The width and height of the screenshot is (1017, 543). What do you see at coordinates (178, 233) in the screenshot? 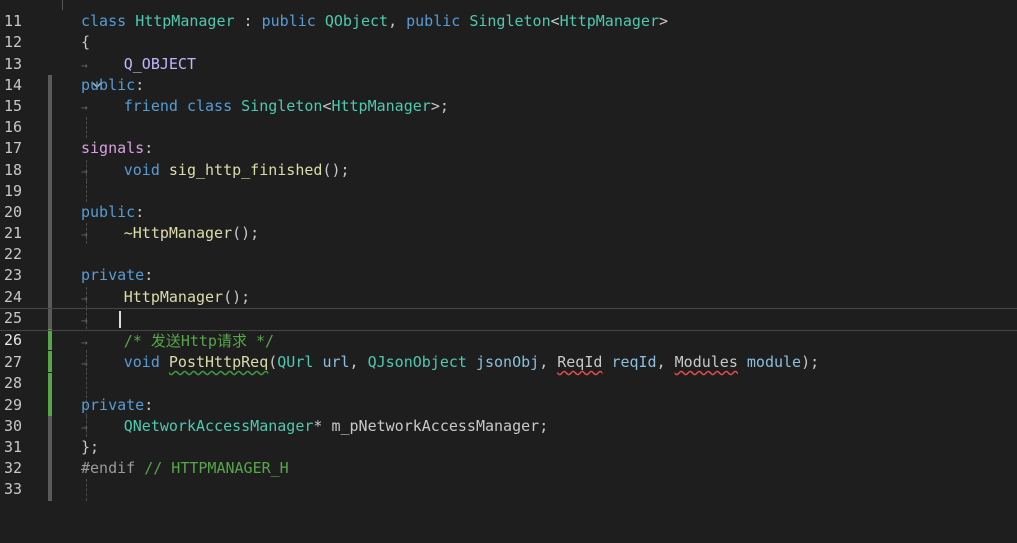
I see `function-name: ~HttpManager` at bounding box center [178, 233].